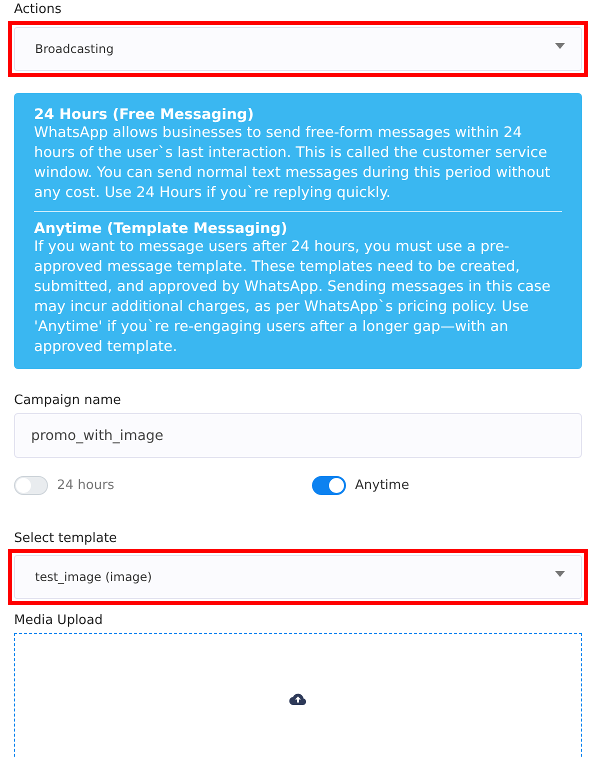 The height and width of the screenshot is (757, 594). Describe the element at coordinates (298, 435) in the screenshot. I see `campaign-name-field: promo_with_image` at that location.